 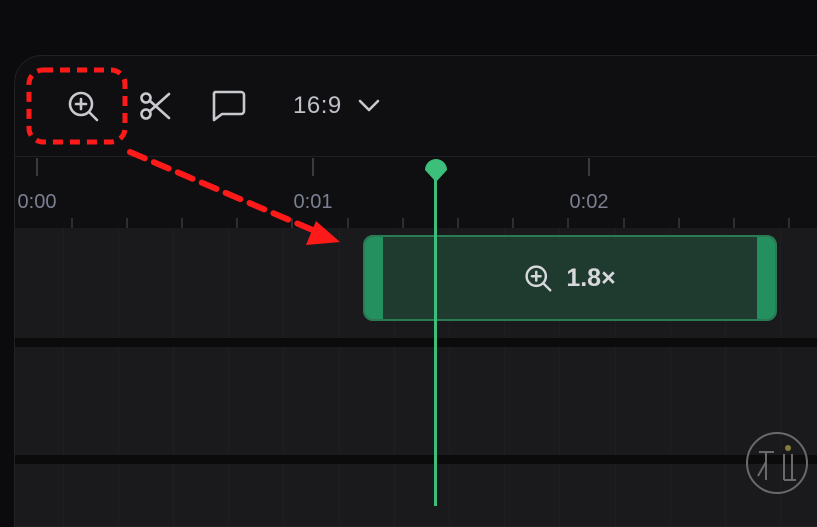 I want to click on ruler-label-0: 0:00, so click(x=37, y=202).